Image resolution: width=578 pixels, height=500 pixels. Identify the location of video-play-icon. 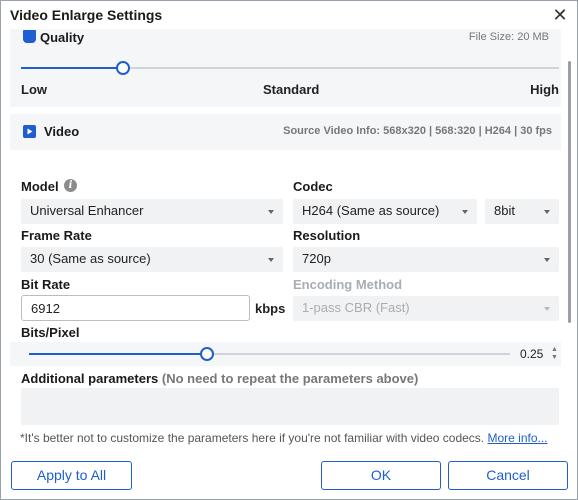
(29, 131).